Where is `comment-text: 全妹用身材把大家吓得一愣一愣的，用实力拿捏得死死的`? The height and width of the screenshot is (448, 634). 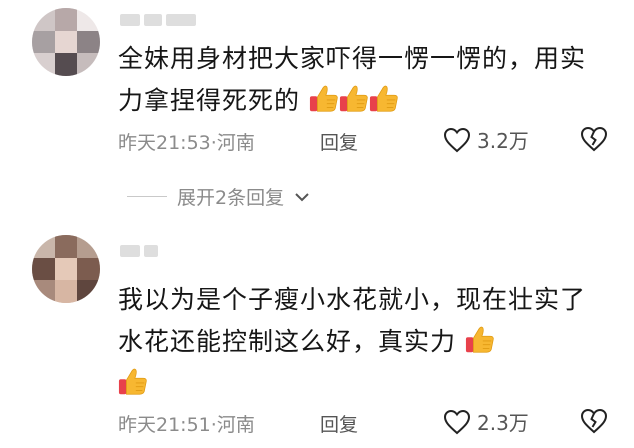
comment-text: 全妹用身材把大家吓得一愣一愣的，用实力拿捏得死死的 is located at coordinates (358, 80).